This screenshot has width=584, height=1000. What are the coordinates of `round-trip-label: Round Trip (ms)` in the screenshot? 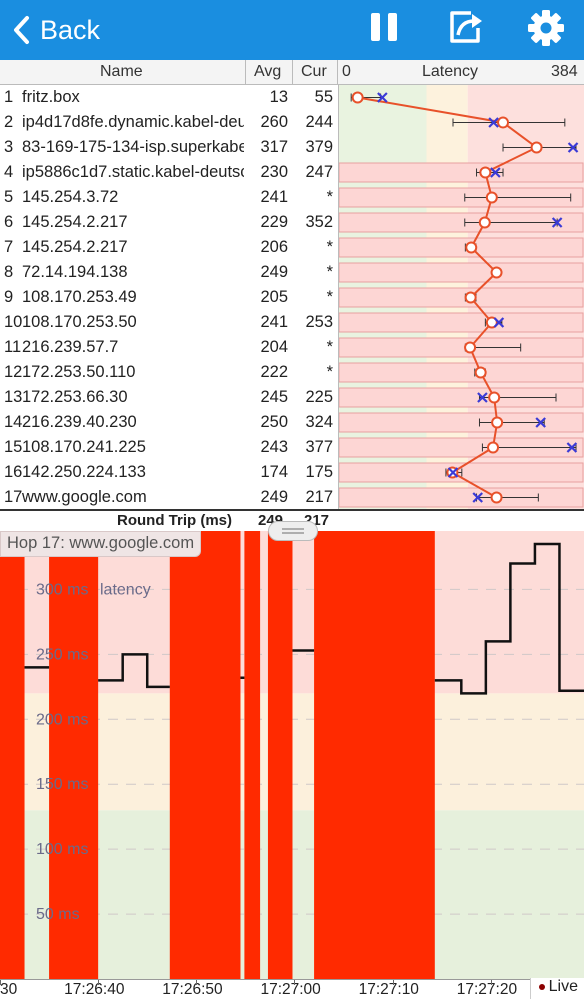 It's located at (174, 520).